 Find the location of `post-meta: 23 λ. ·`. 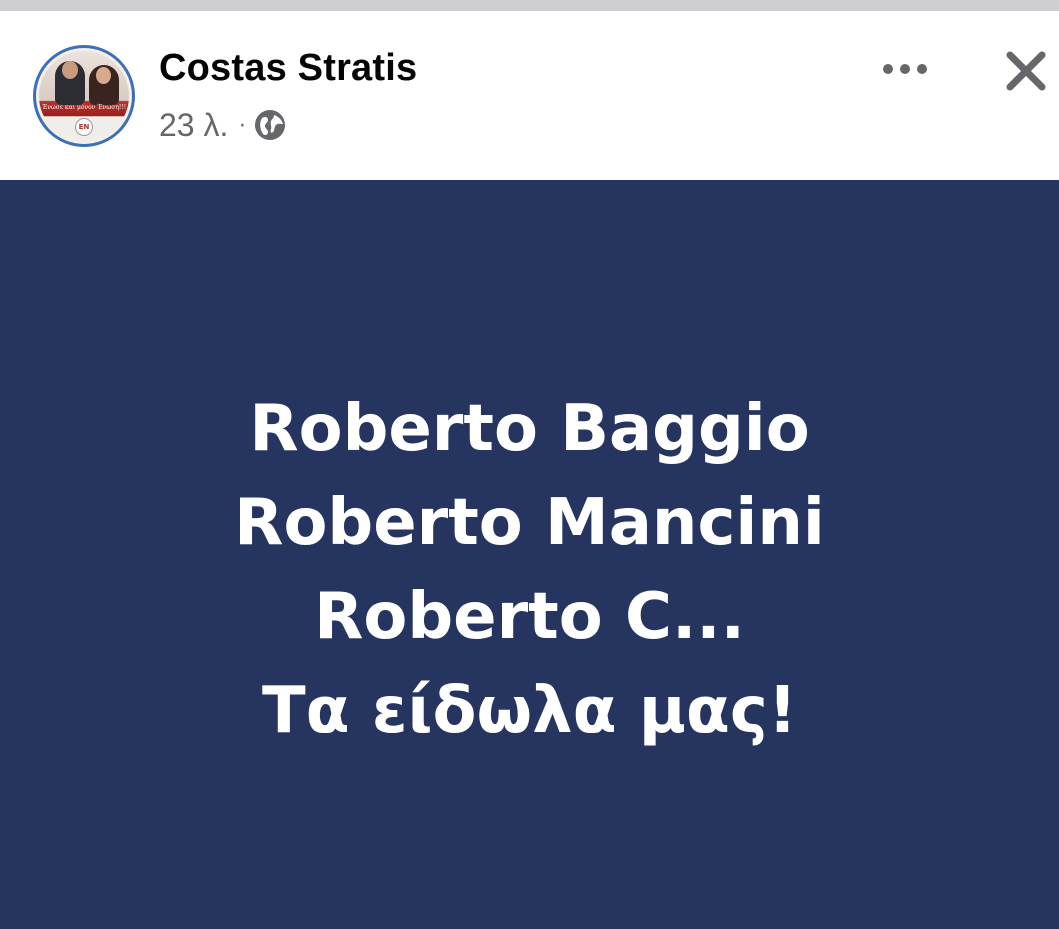

post-meta: 23 λ. · is located at coordinates (222, 125).